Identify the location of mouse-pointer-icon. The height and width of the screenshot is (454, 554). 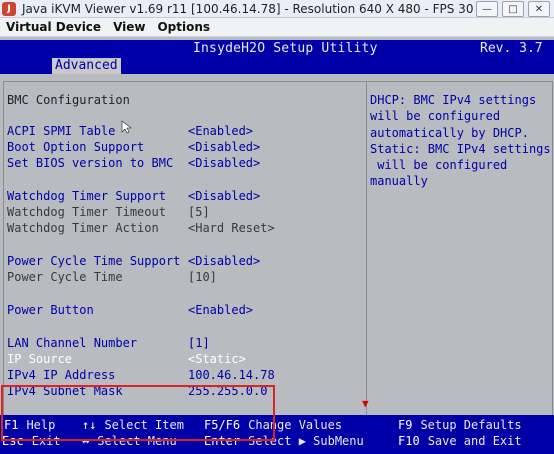
(126, 127).